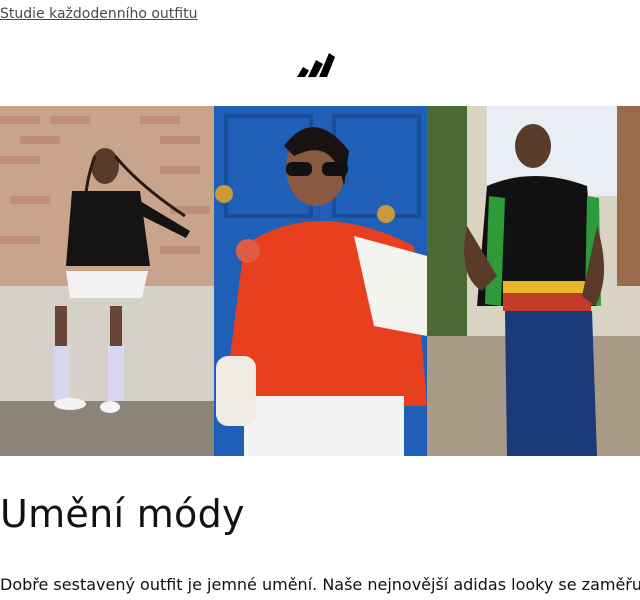 The height and width of the screenshot is (600, 640). I want to click on adidas-logo-icon, so click(316, 65).